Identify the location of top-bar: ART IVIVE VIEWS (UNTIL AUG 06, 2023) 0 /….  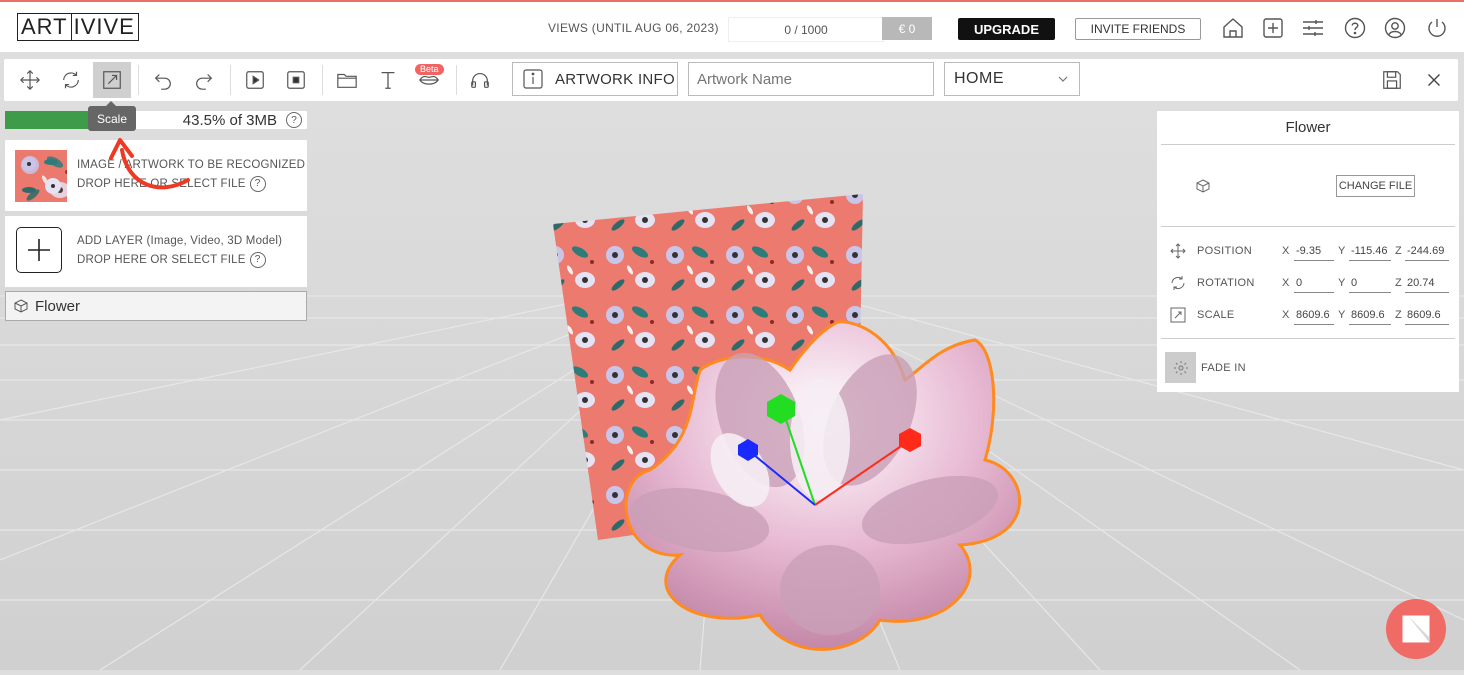
(732, 26).